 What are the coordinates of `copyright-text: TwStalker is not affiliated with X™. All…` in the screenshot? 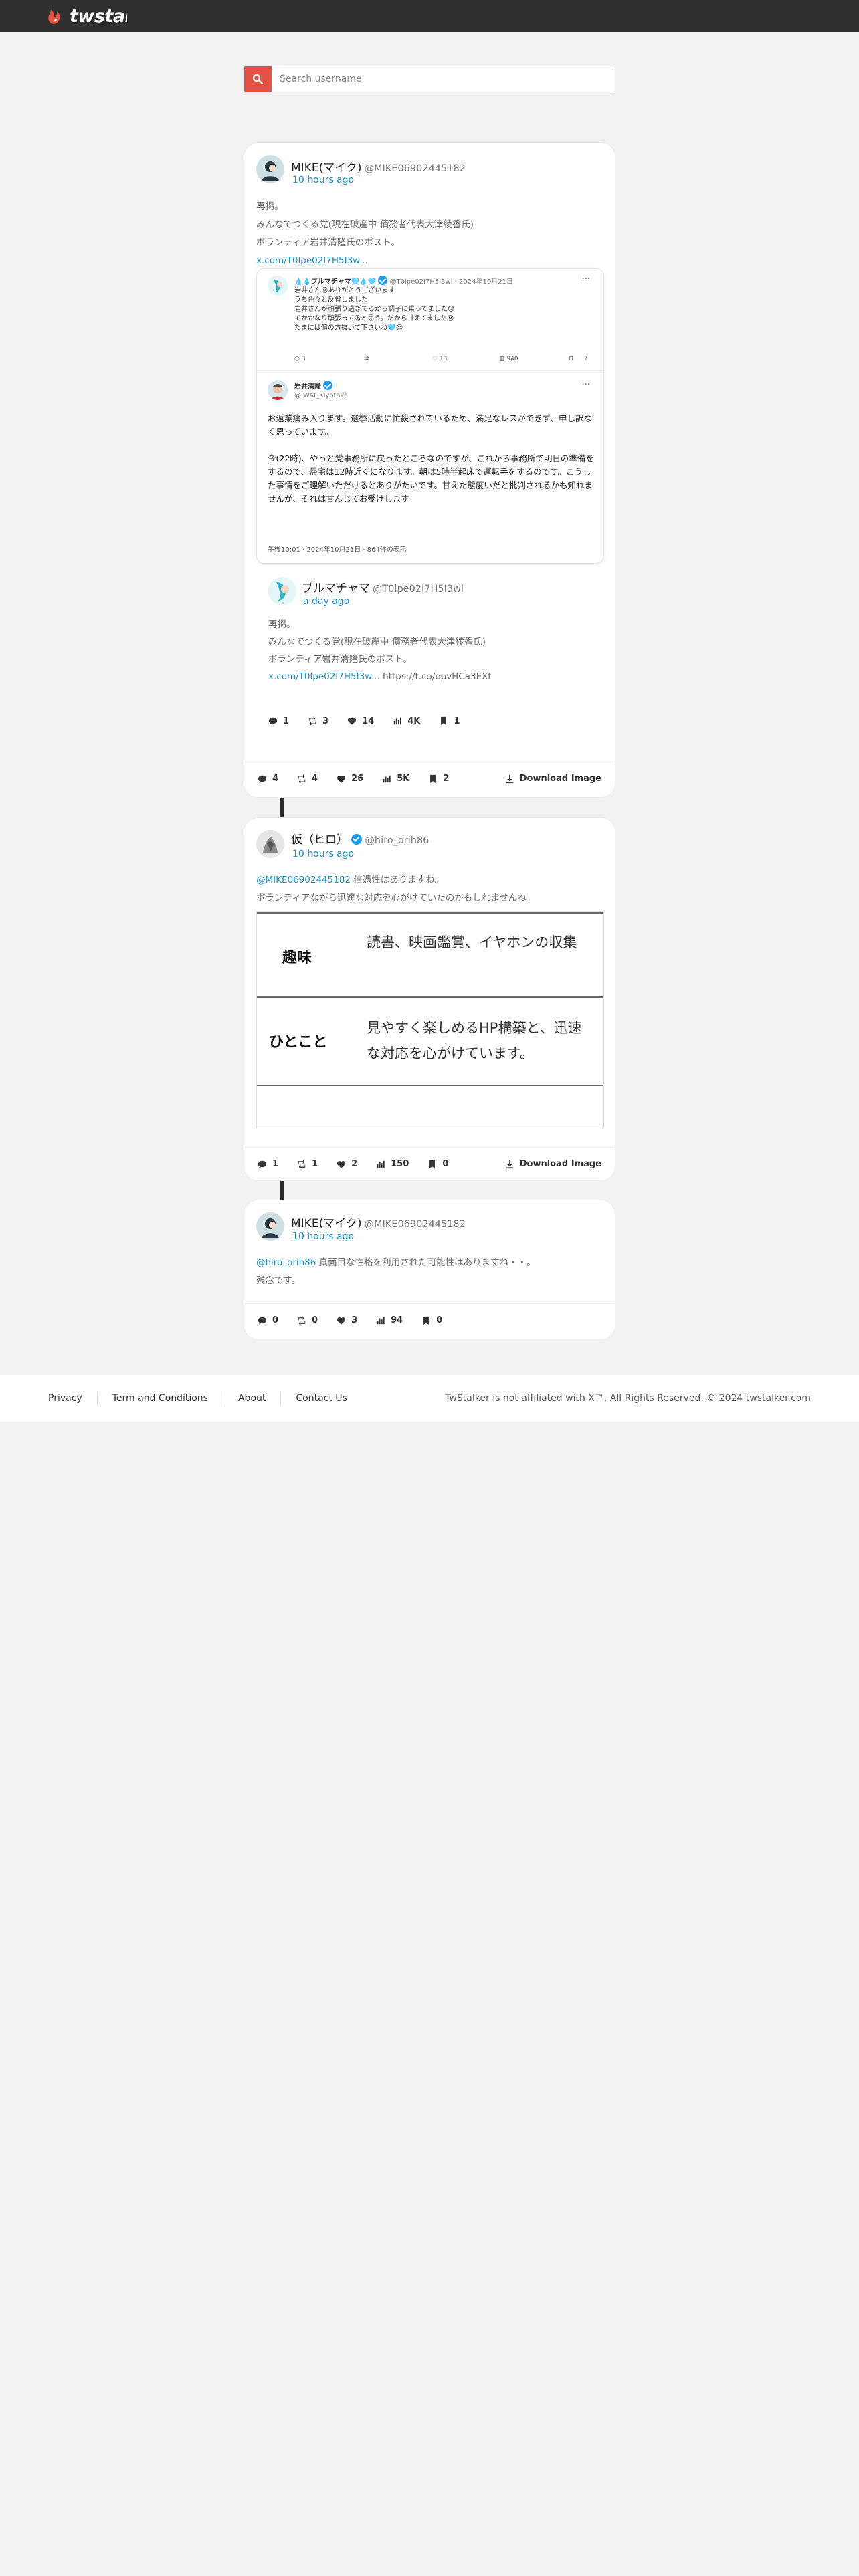 It's located at (628, 1398).